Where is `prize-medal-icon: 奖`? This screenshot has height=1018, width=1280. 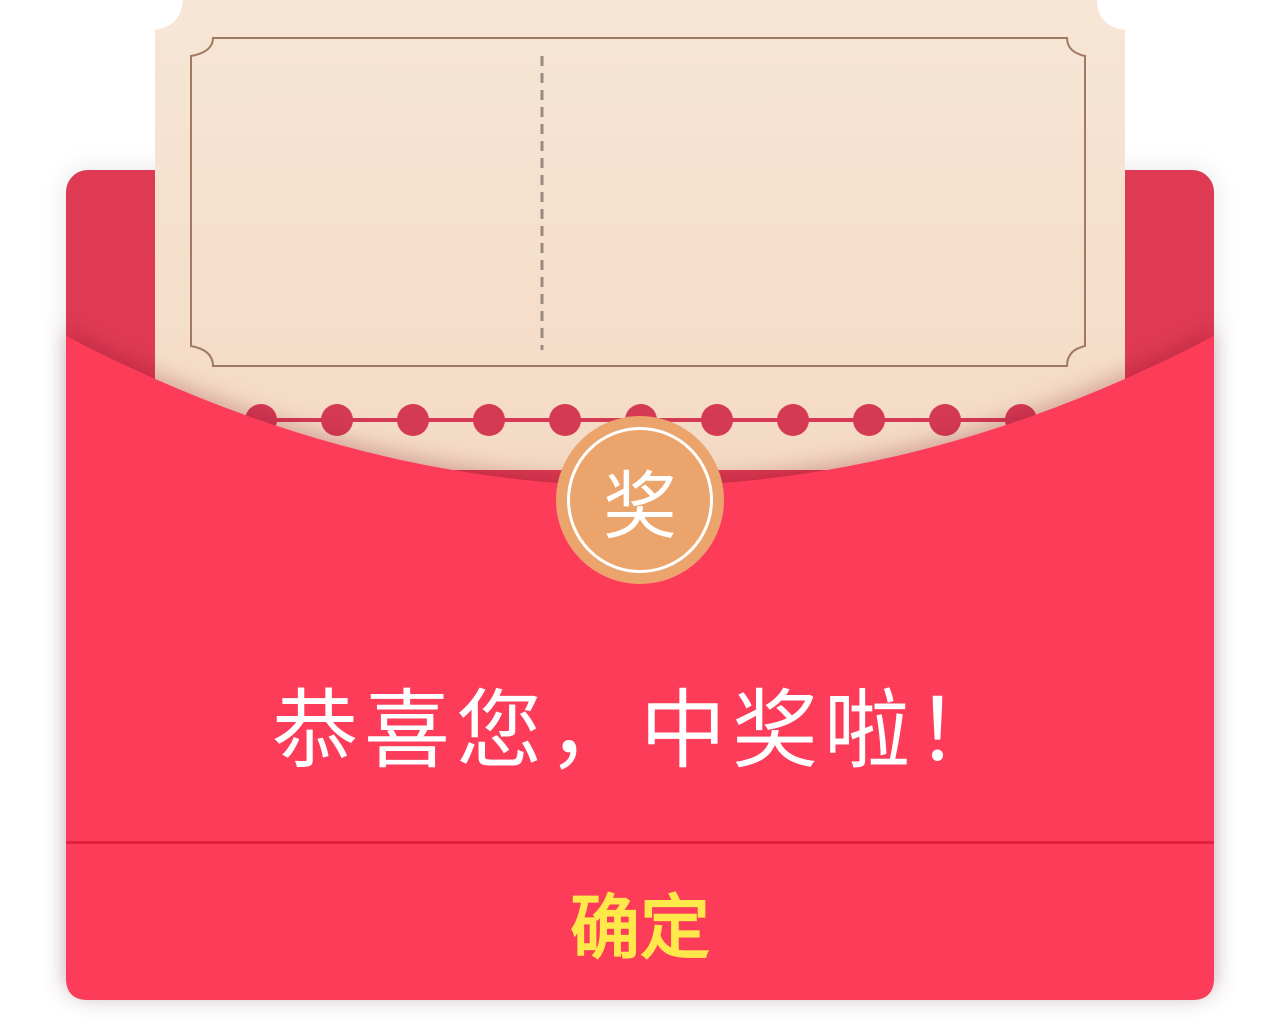
prize-medal-icon: 奖 is located at coordinates (640, 500).